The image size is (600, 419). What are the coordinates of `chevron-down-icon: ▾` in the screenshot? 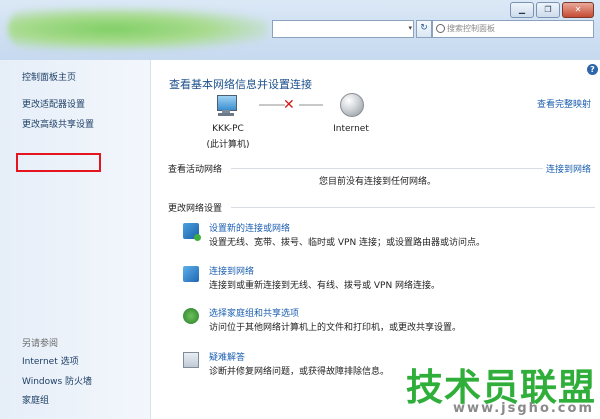 It's located at (410, 28).